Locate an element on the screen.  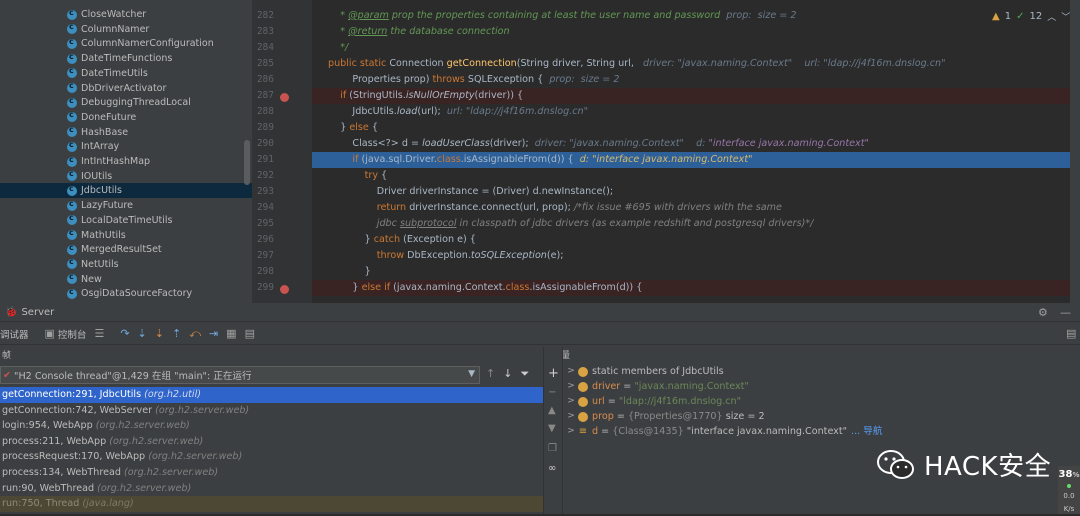
evaluate-icon: ▦ is located at coordinates (231, 333).